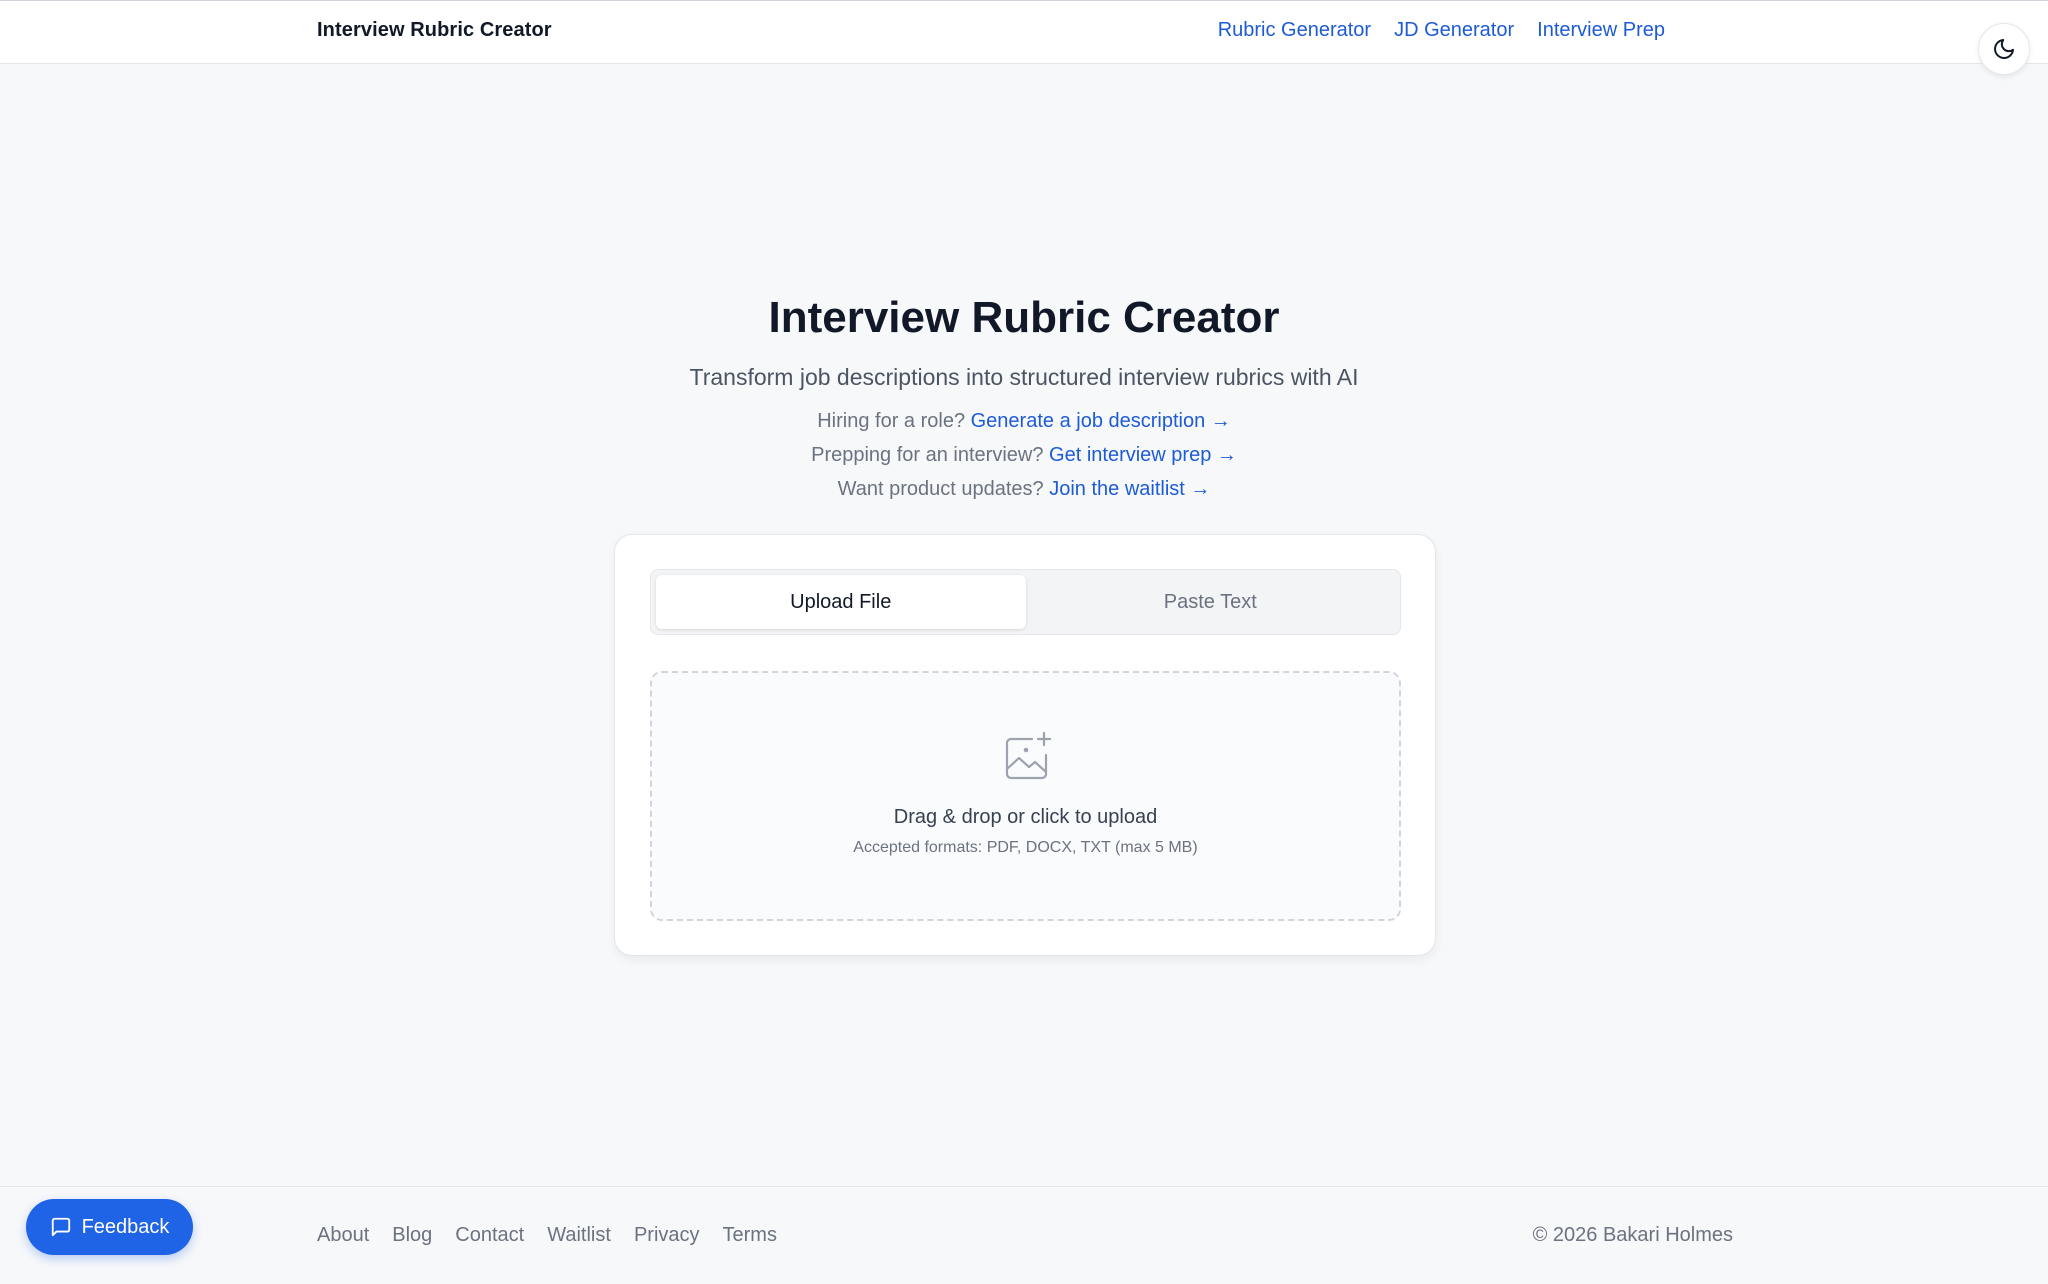  Describe the element at coordinates (579, 1235) in the screenshot. I see `footer-link-waitlist: Waitlist` at that location.